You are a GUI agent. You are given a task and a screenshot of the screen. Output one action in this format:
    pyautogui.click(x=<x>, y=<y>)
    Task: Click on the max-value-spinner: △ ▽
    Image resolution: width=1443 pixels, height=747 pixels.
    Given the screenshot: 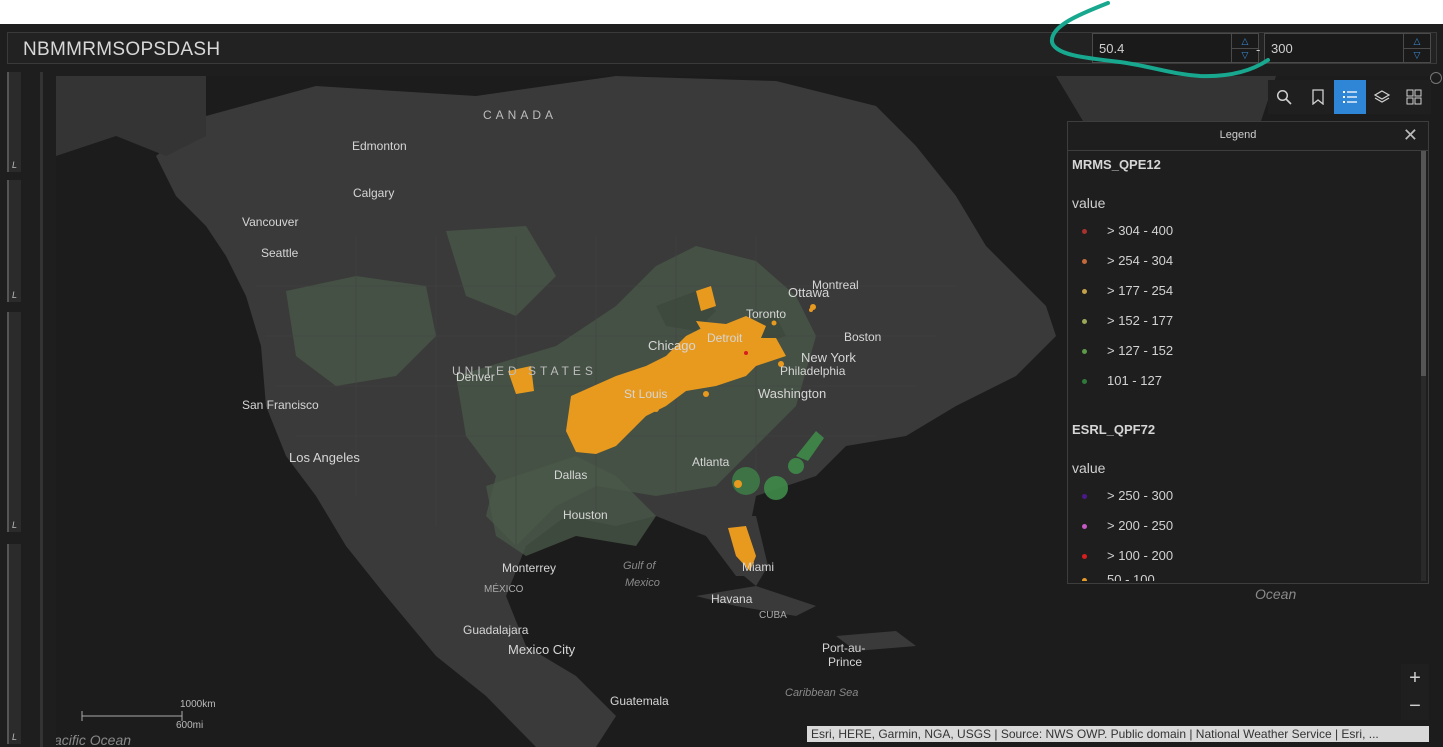 What is the action you would take?
    pyautogui.click(x=1416, y=48)
    